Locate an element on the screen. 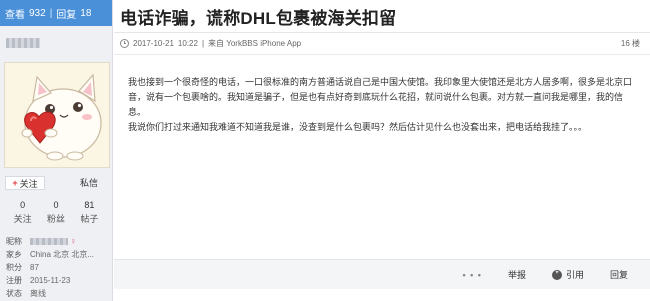 This screenshot has width=650, height=301. quote-button: ” 引用 is located at coordinates (567, 274).